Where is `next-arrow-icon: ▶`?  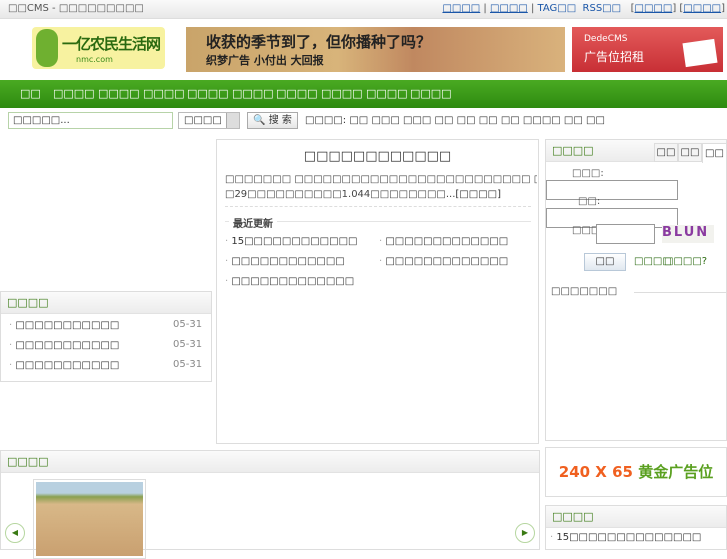 next-arrow-icon: ▶ is located at coordinates (525, 533).